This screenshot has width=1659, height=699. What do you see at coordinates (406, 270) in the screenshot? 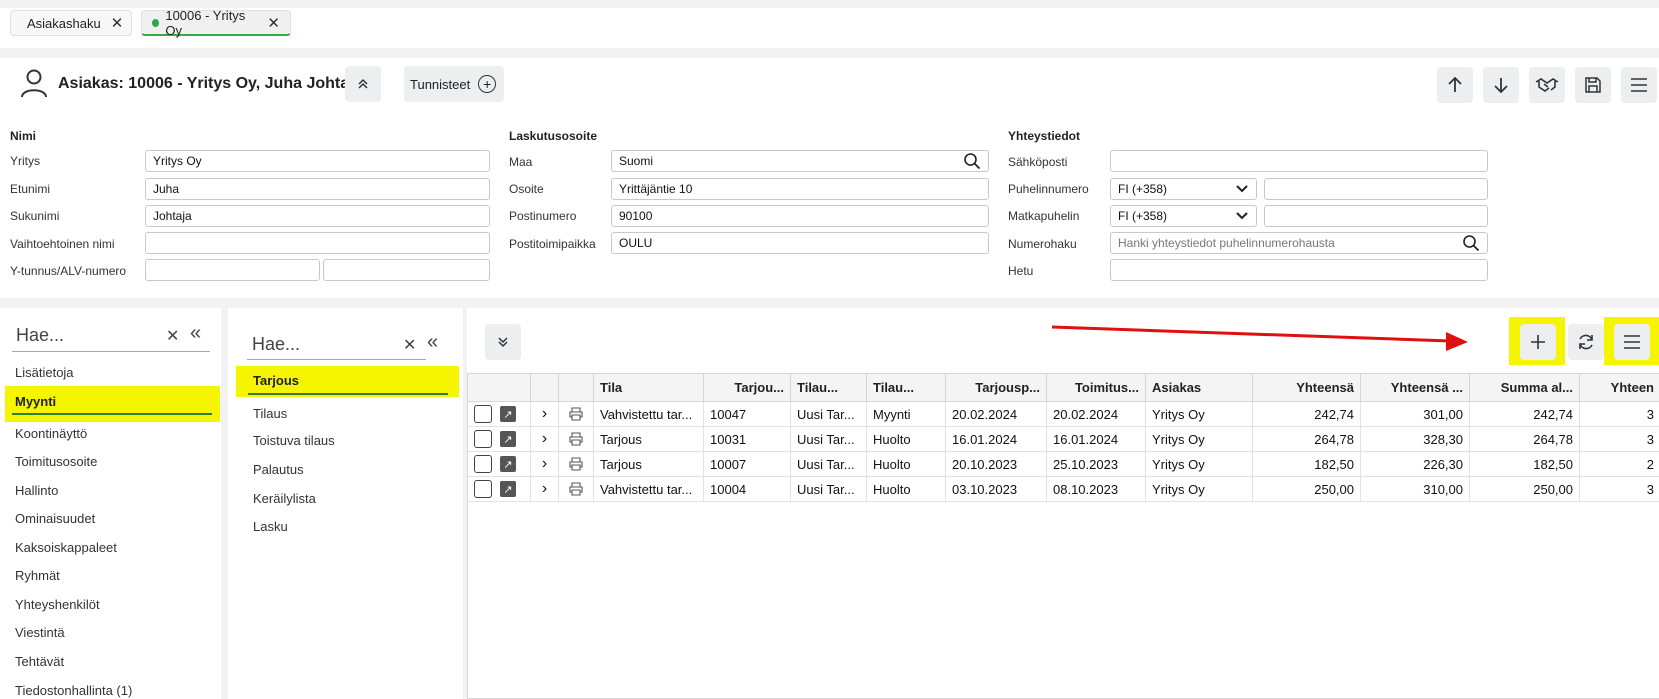
I see `alv-numero-field` at bounding box center [406, 270].